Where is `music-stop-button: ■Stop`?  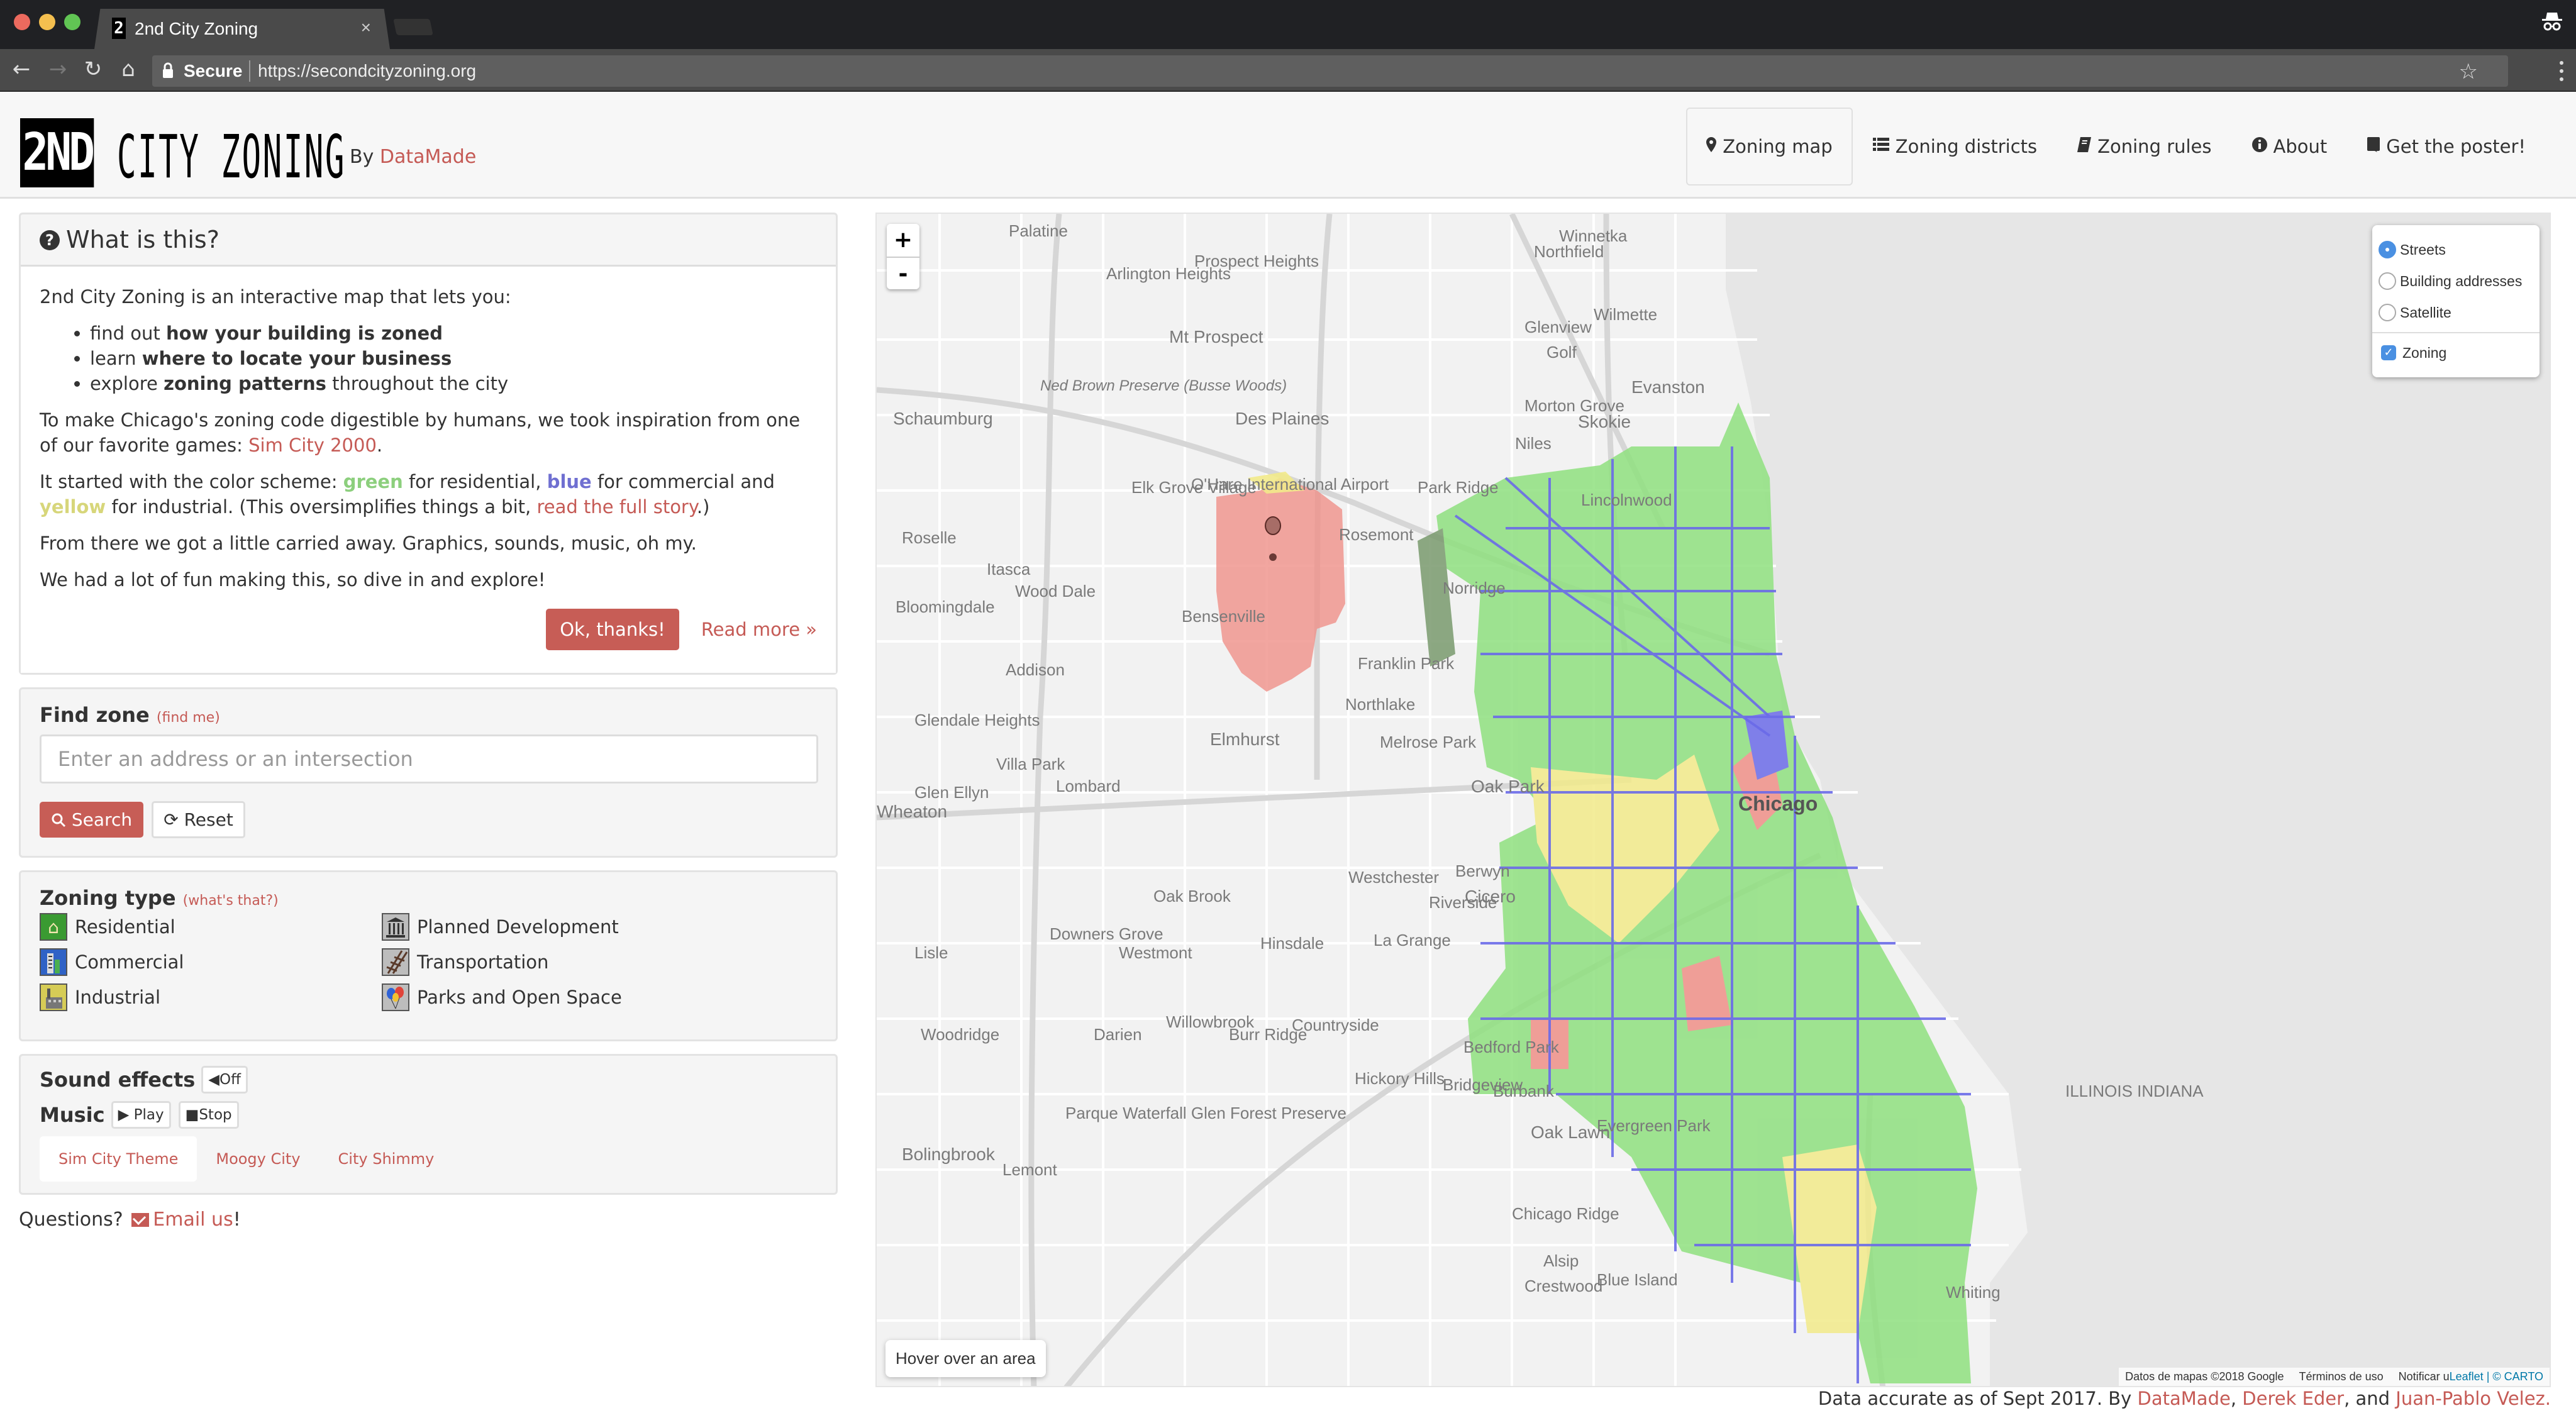
music-stop-button: ■Stop is located at coordinates (208, 1115).